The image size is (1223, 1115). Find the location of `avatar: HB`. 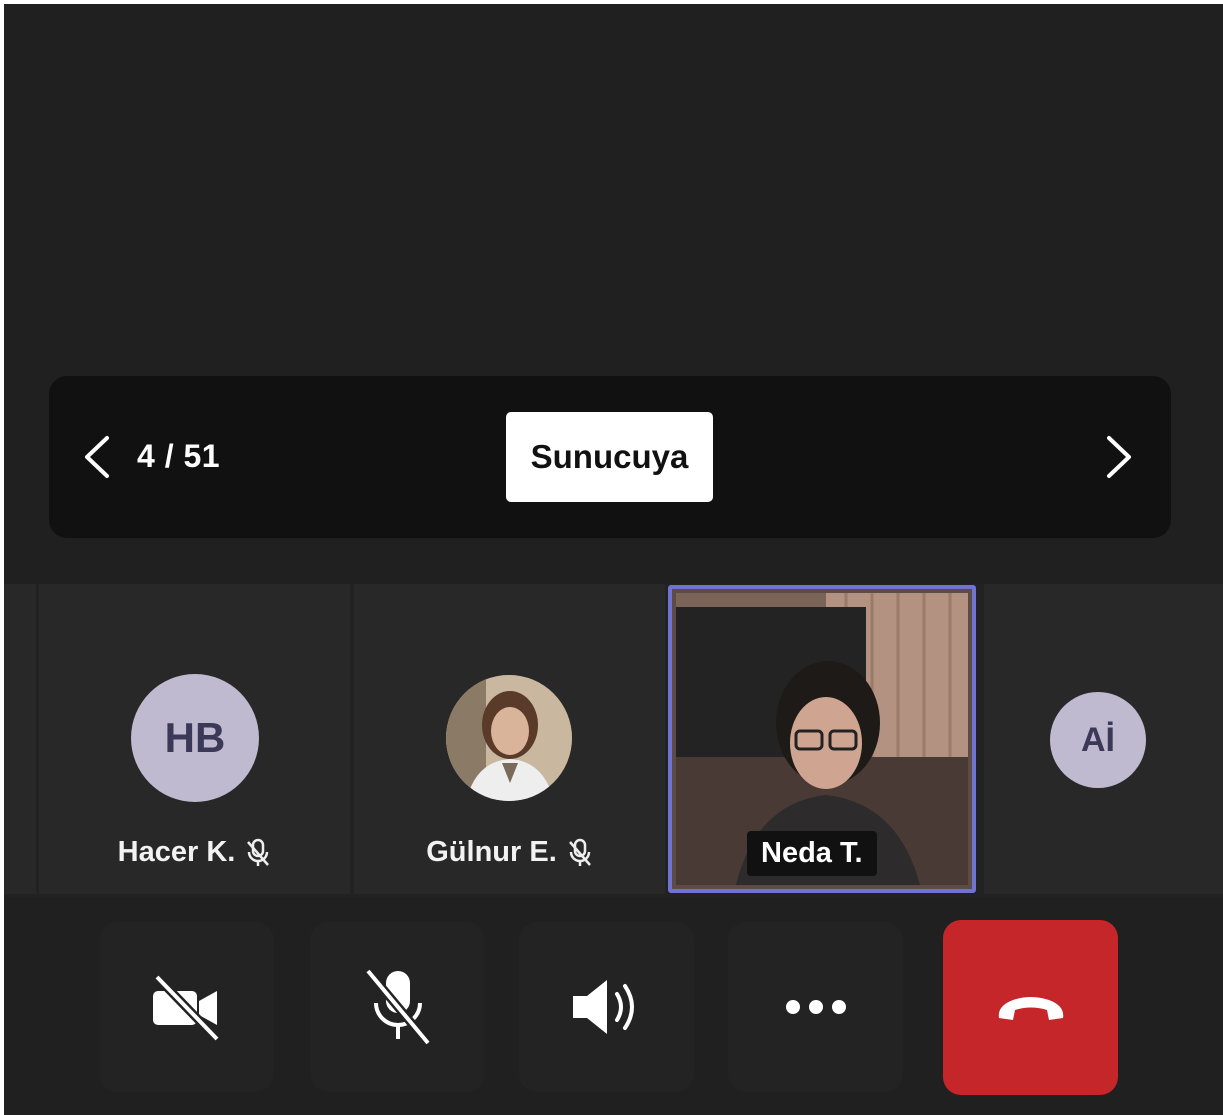

avatar: HB is located at coordinates (195, 738).